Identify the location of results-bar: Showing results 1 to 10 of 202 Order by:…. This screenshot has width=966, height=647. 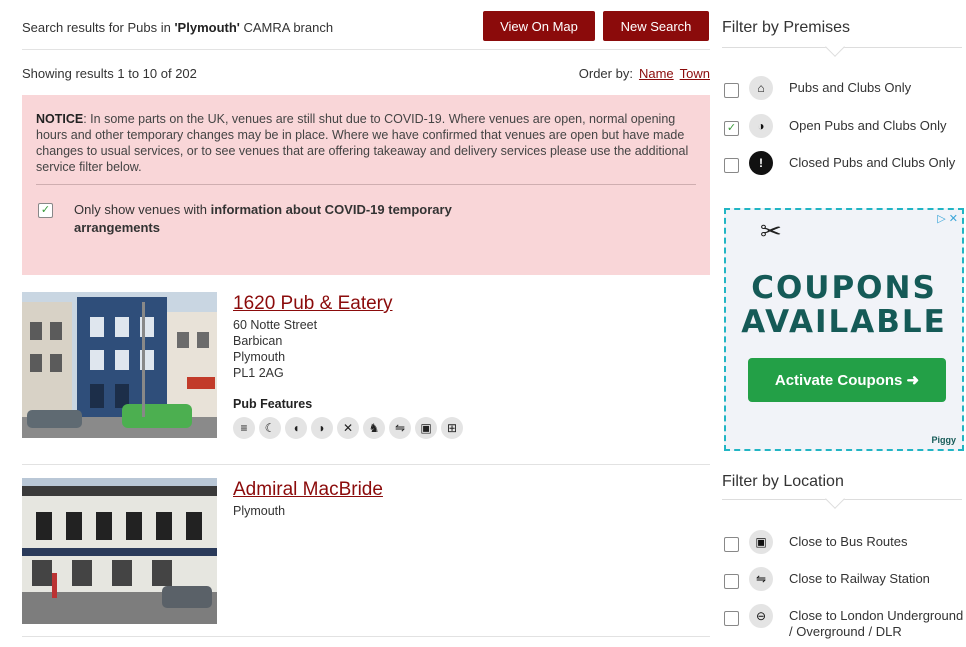
(366, 72).